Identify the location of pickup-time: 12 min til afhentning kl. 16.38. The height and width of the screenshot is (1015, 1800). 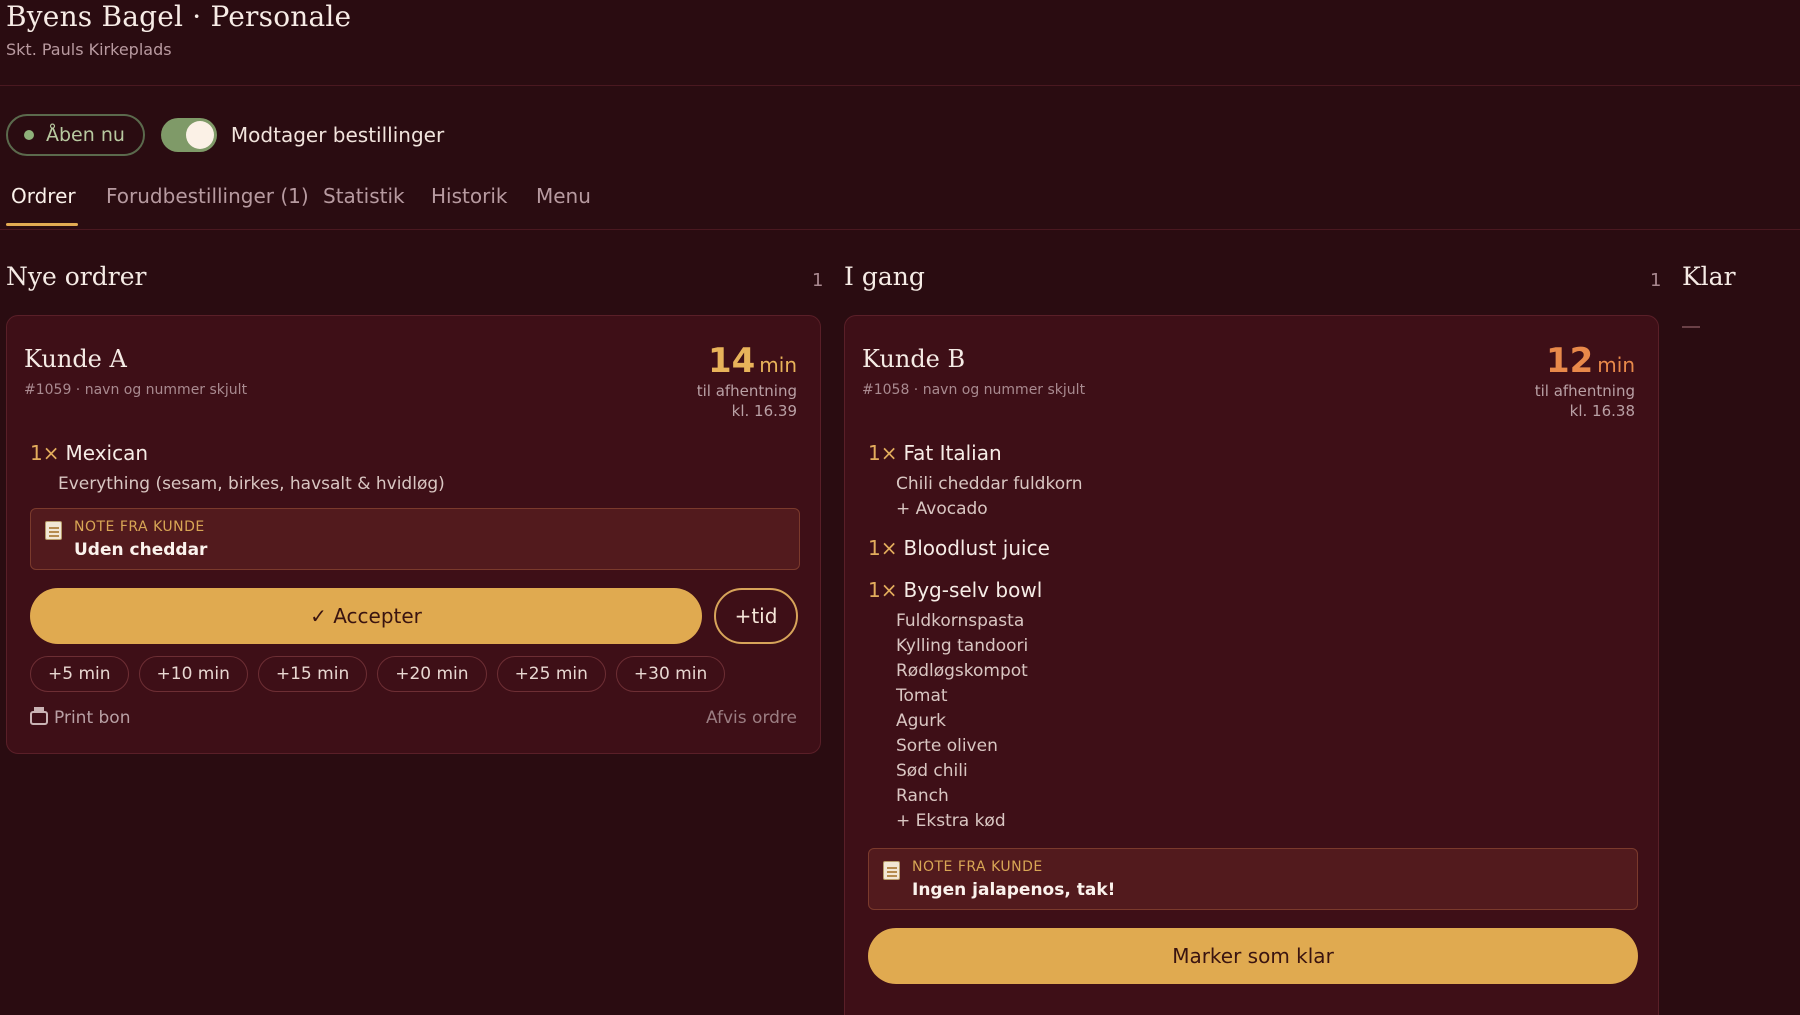
(1585, 381).